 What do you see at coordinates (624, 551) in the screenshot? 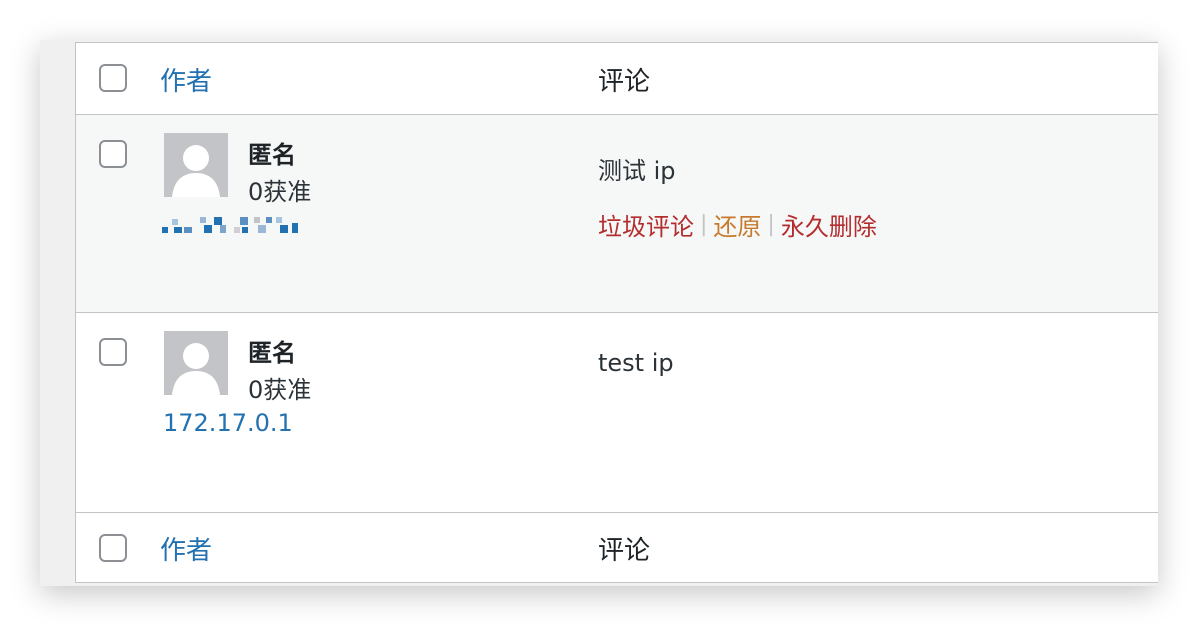
I see `column-footer-comment: 评论` at bounding box center [624, 551].